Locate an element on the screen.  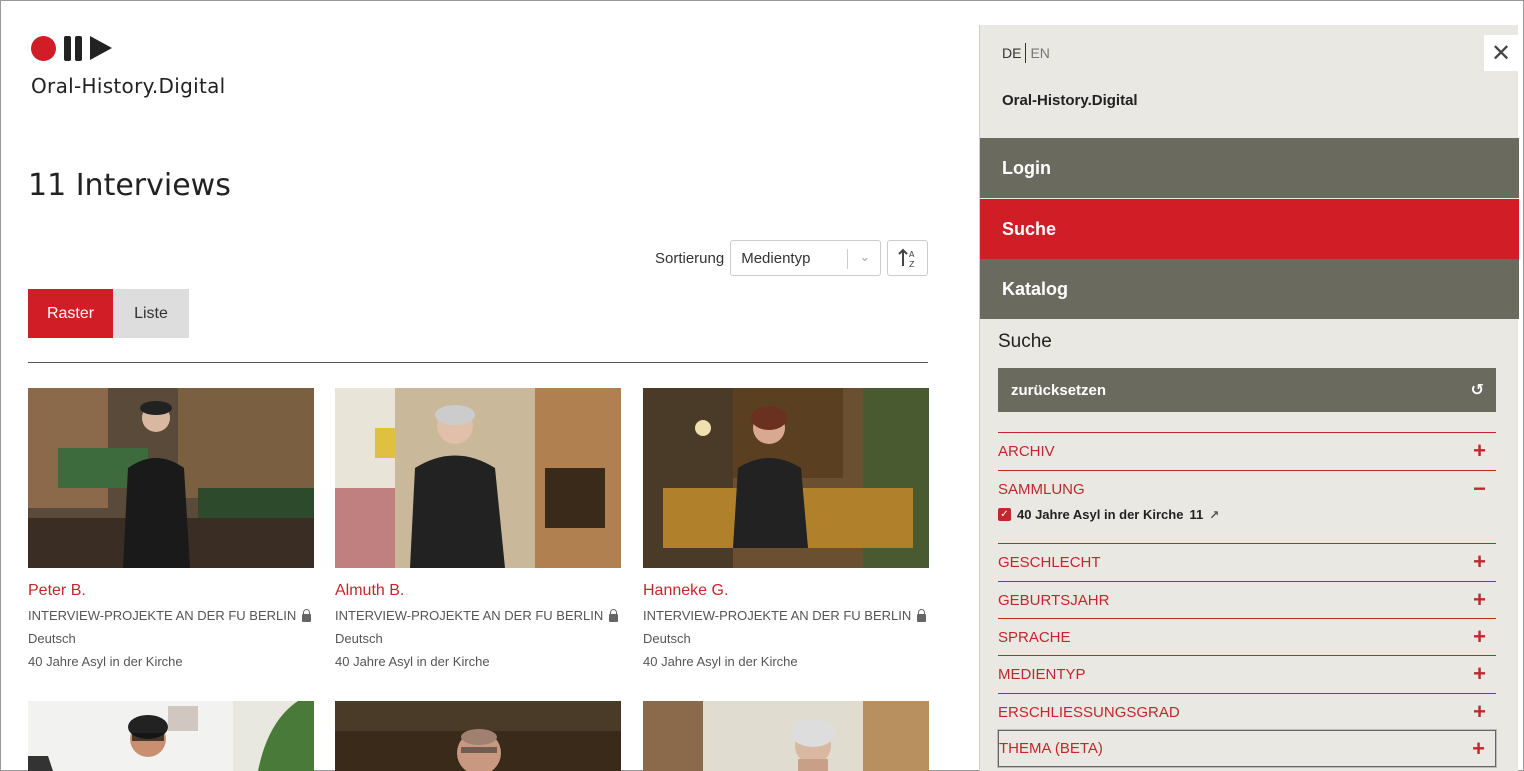
view-raster-button: Raster is located at coordinates (70, 313).